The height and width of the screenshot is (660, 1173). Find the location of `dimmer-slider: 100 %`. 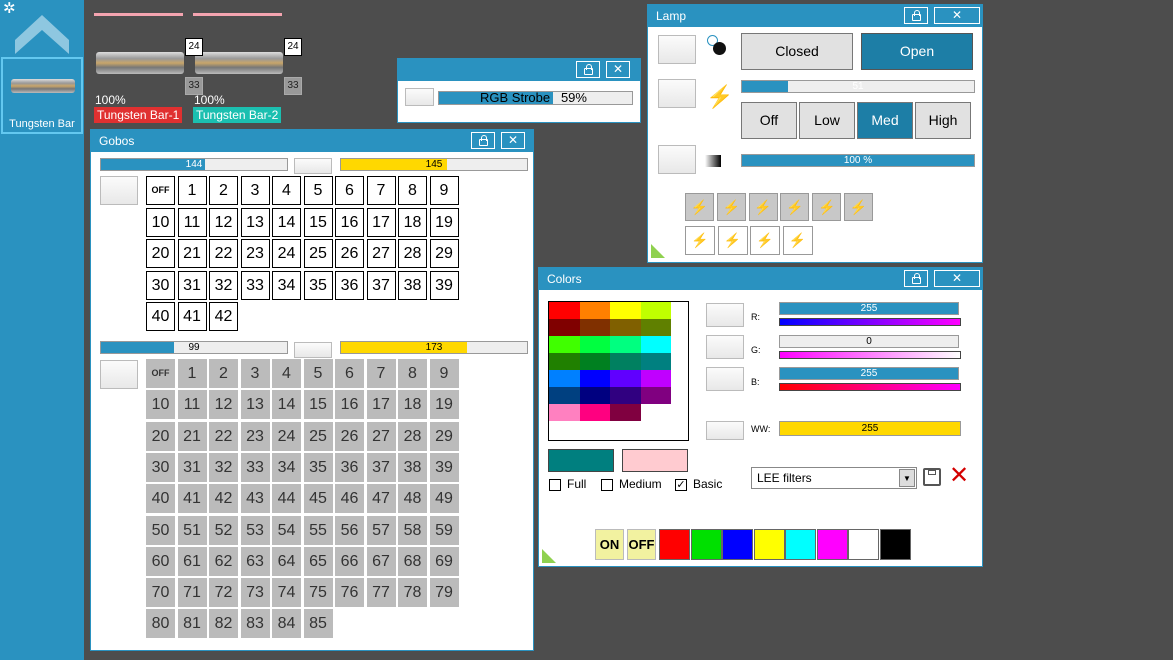

dimmer-slider: 100 % is located at coordinates (858, 160).